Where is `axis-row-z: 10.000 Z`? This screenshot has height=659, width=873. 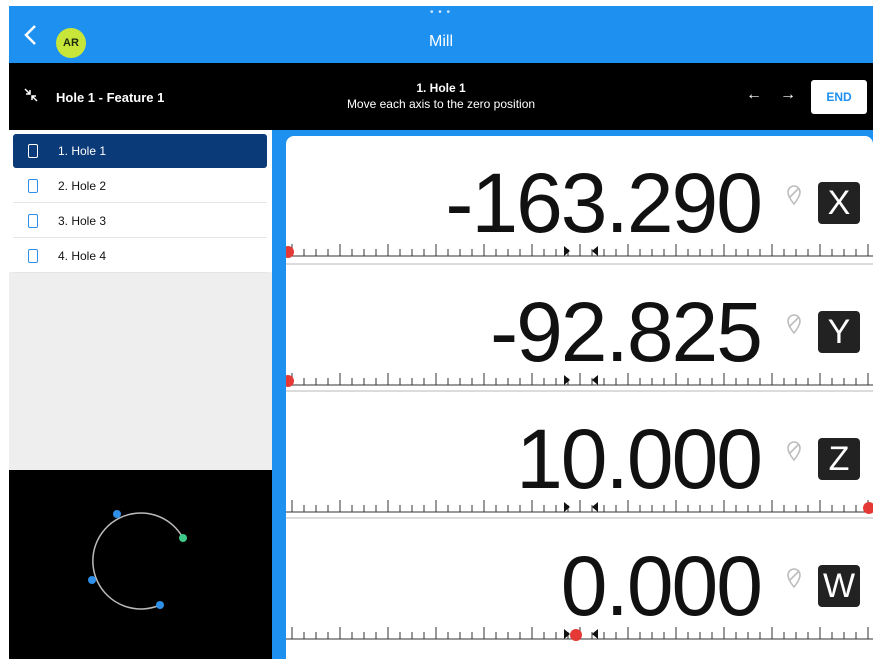
axis-row-z: 10.000 Z is located at coordinates (579, 453).